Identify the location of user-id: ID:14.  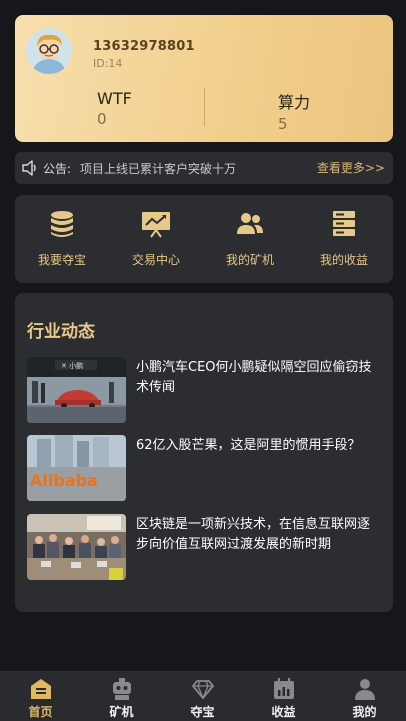
(108, 63).